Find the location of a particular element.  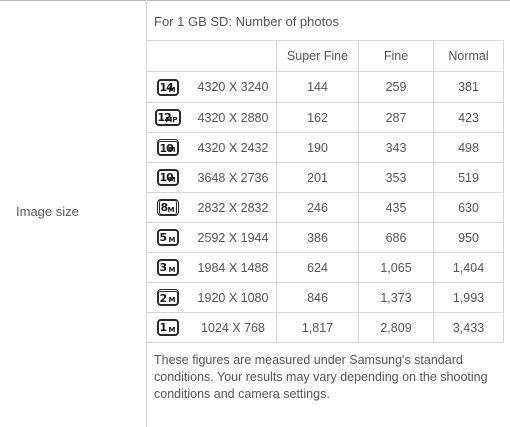

size-icon-cell: 3M is located at coordinates (167, 267).